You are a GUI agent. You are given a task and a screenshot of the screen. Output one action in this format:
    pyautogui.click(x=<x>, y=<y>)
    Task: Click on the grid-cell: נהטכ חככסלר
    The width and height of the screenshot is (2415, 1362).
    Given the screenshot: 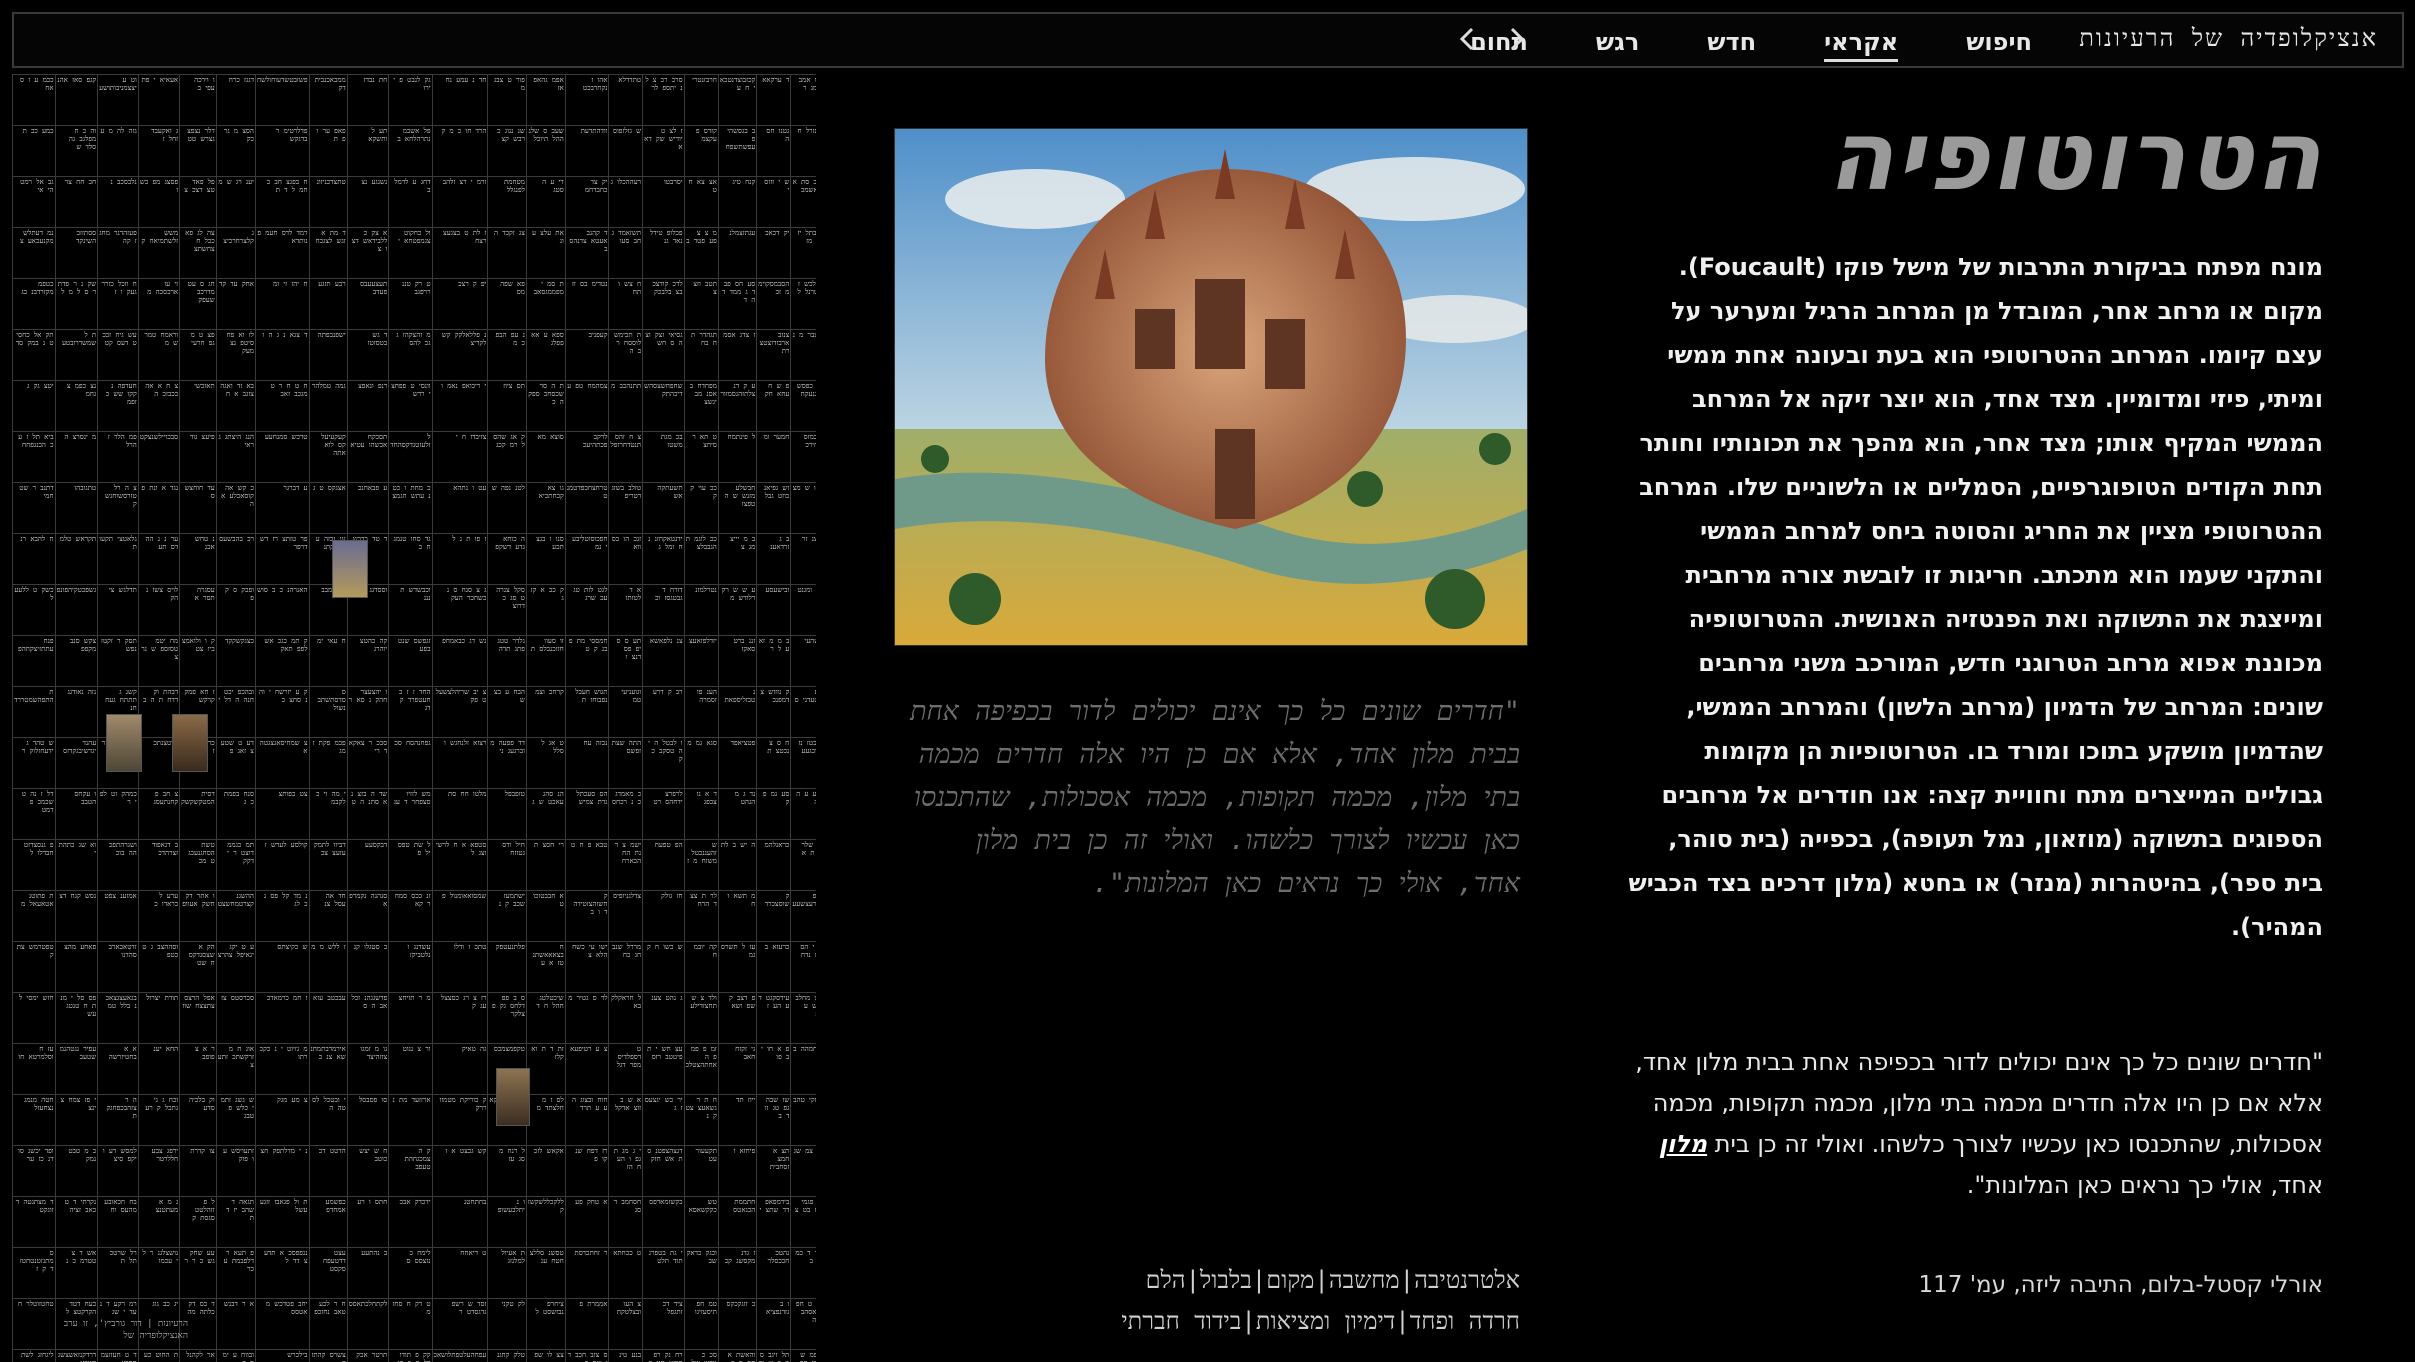 What is the action you would take?
    pyautogui.click(x=774, y=1273)
    